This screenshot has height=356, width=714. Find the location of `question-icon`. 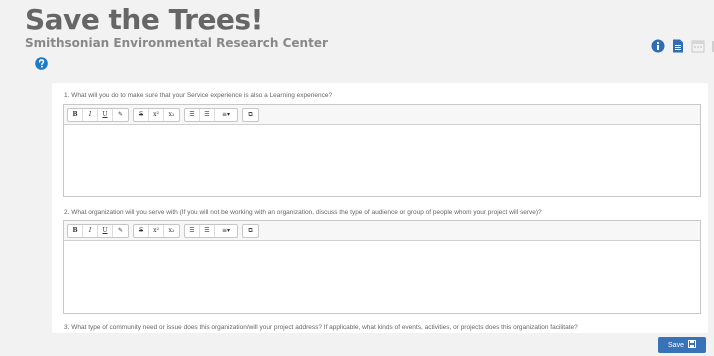

question-icon is located at coordinates (41, 63).